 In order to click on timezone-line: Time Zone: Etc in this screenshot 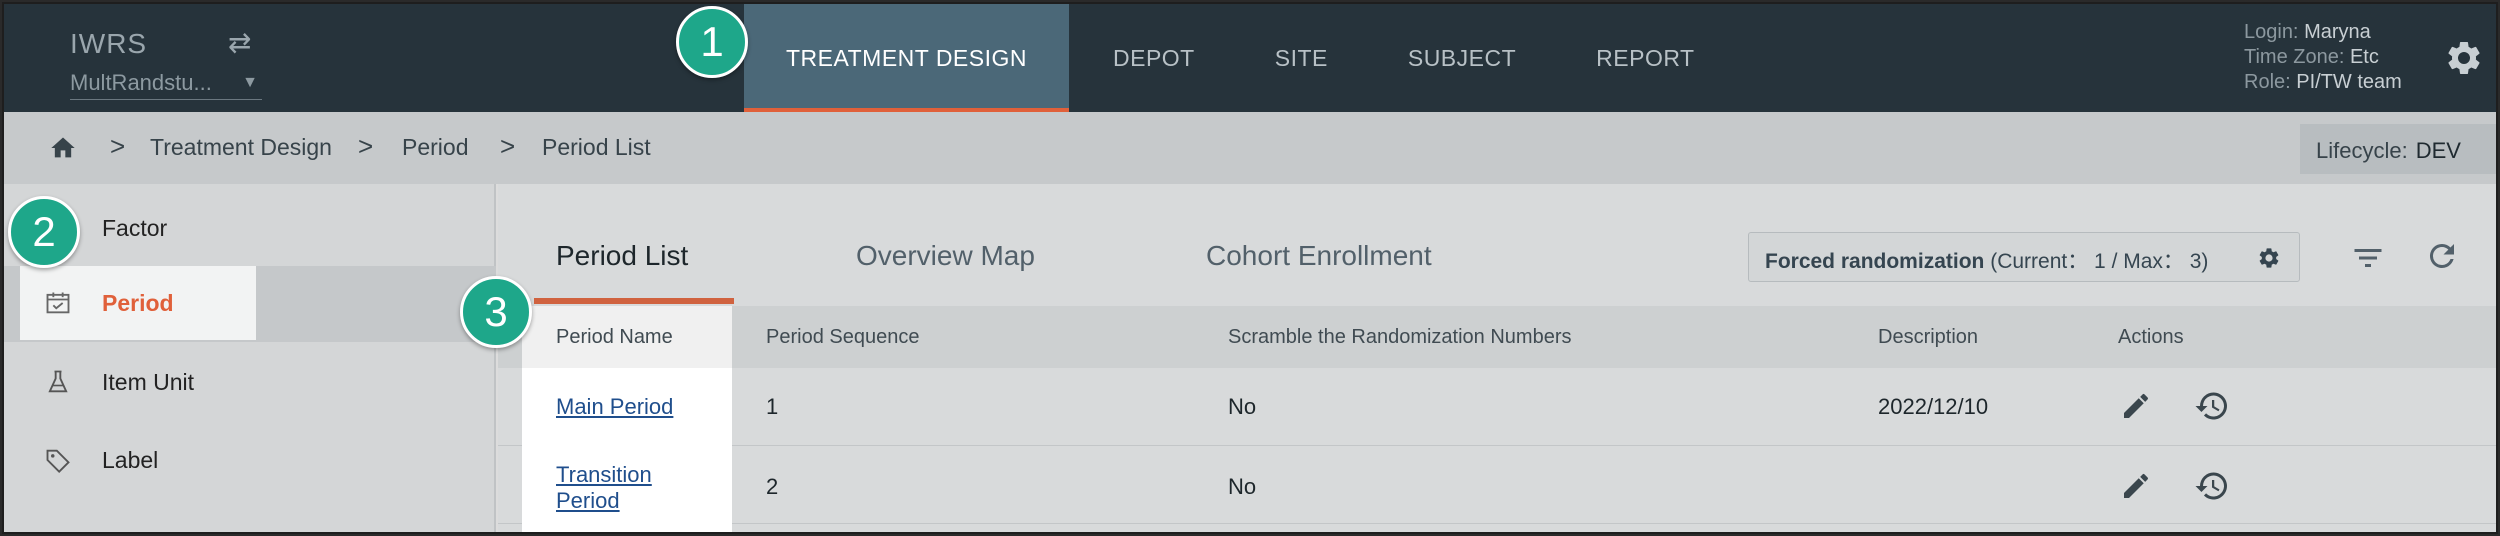, I will do `click(2323, 57)`.